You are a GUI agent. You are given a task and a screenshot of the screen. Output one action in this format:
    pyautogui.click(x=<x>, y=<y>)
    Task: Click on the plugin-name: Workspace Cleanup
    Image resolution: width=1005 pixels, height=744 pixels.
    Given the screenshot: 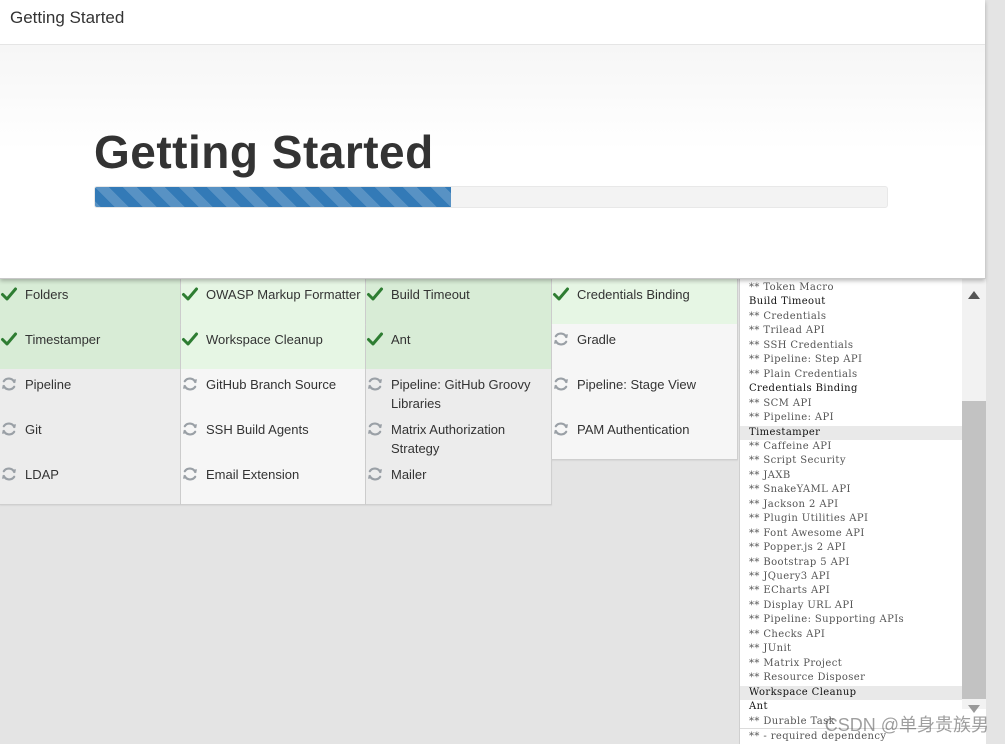 What is the action you would take?
    pyautogui.click(x=264, y=339)
    